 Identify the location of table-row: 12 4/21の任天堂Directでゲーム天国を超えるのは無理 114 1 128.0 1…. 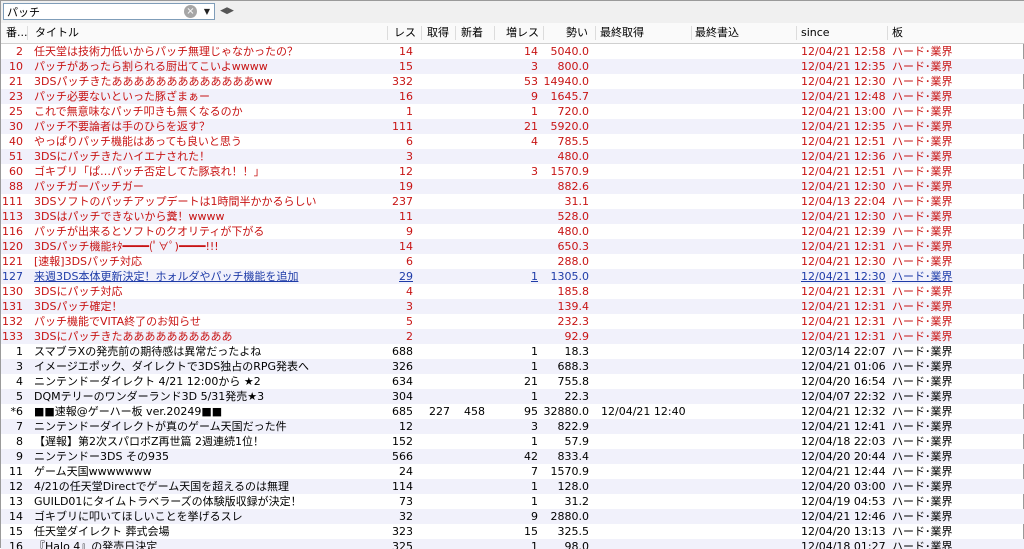
(512, 486).